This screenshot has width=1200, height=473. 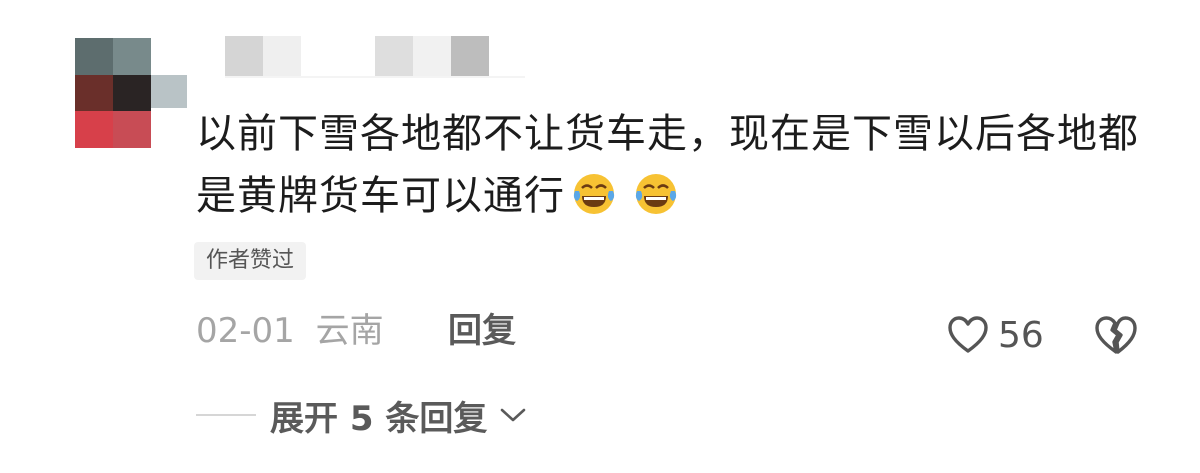 I want to click on avatar, so click(x=113, y=93).